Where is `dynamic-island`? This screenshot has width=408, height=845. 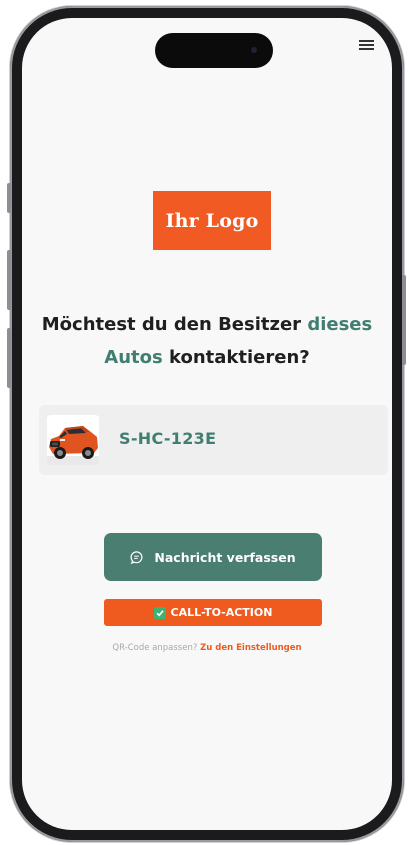 dynamic-island is located at coordinates (214, 50).